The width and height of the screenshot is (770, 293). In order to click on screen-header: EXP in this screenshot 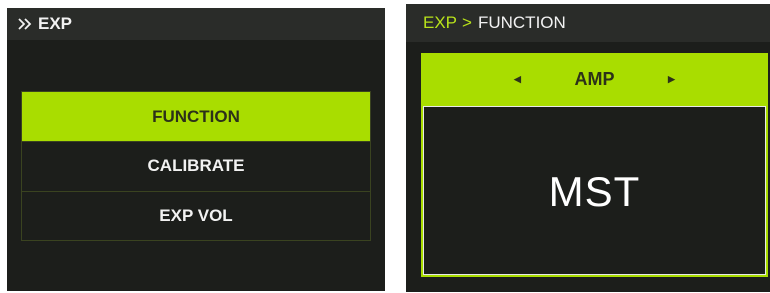, I will do `click(196, 24)`.